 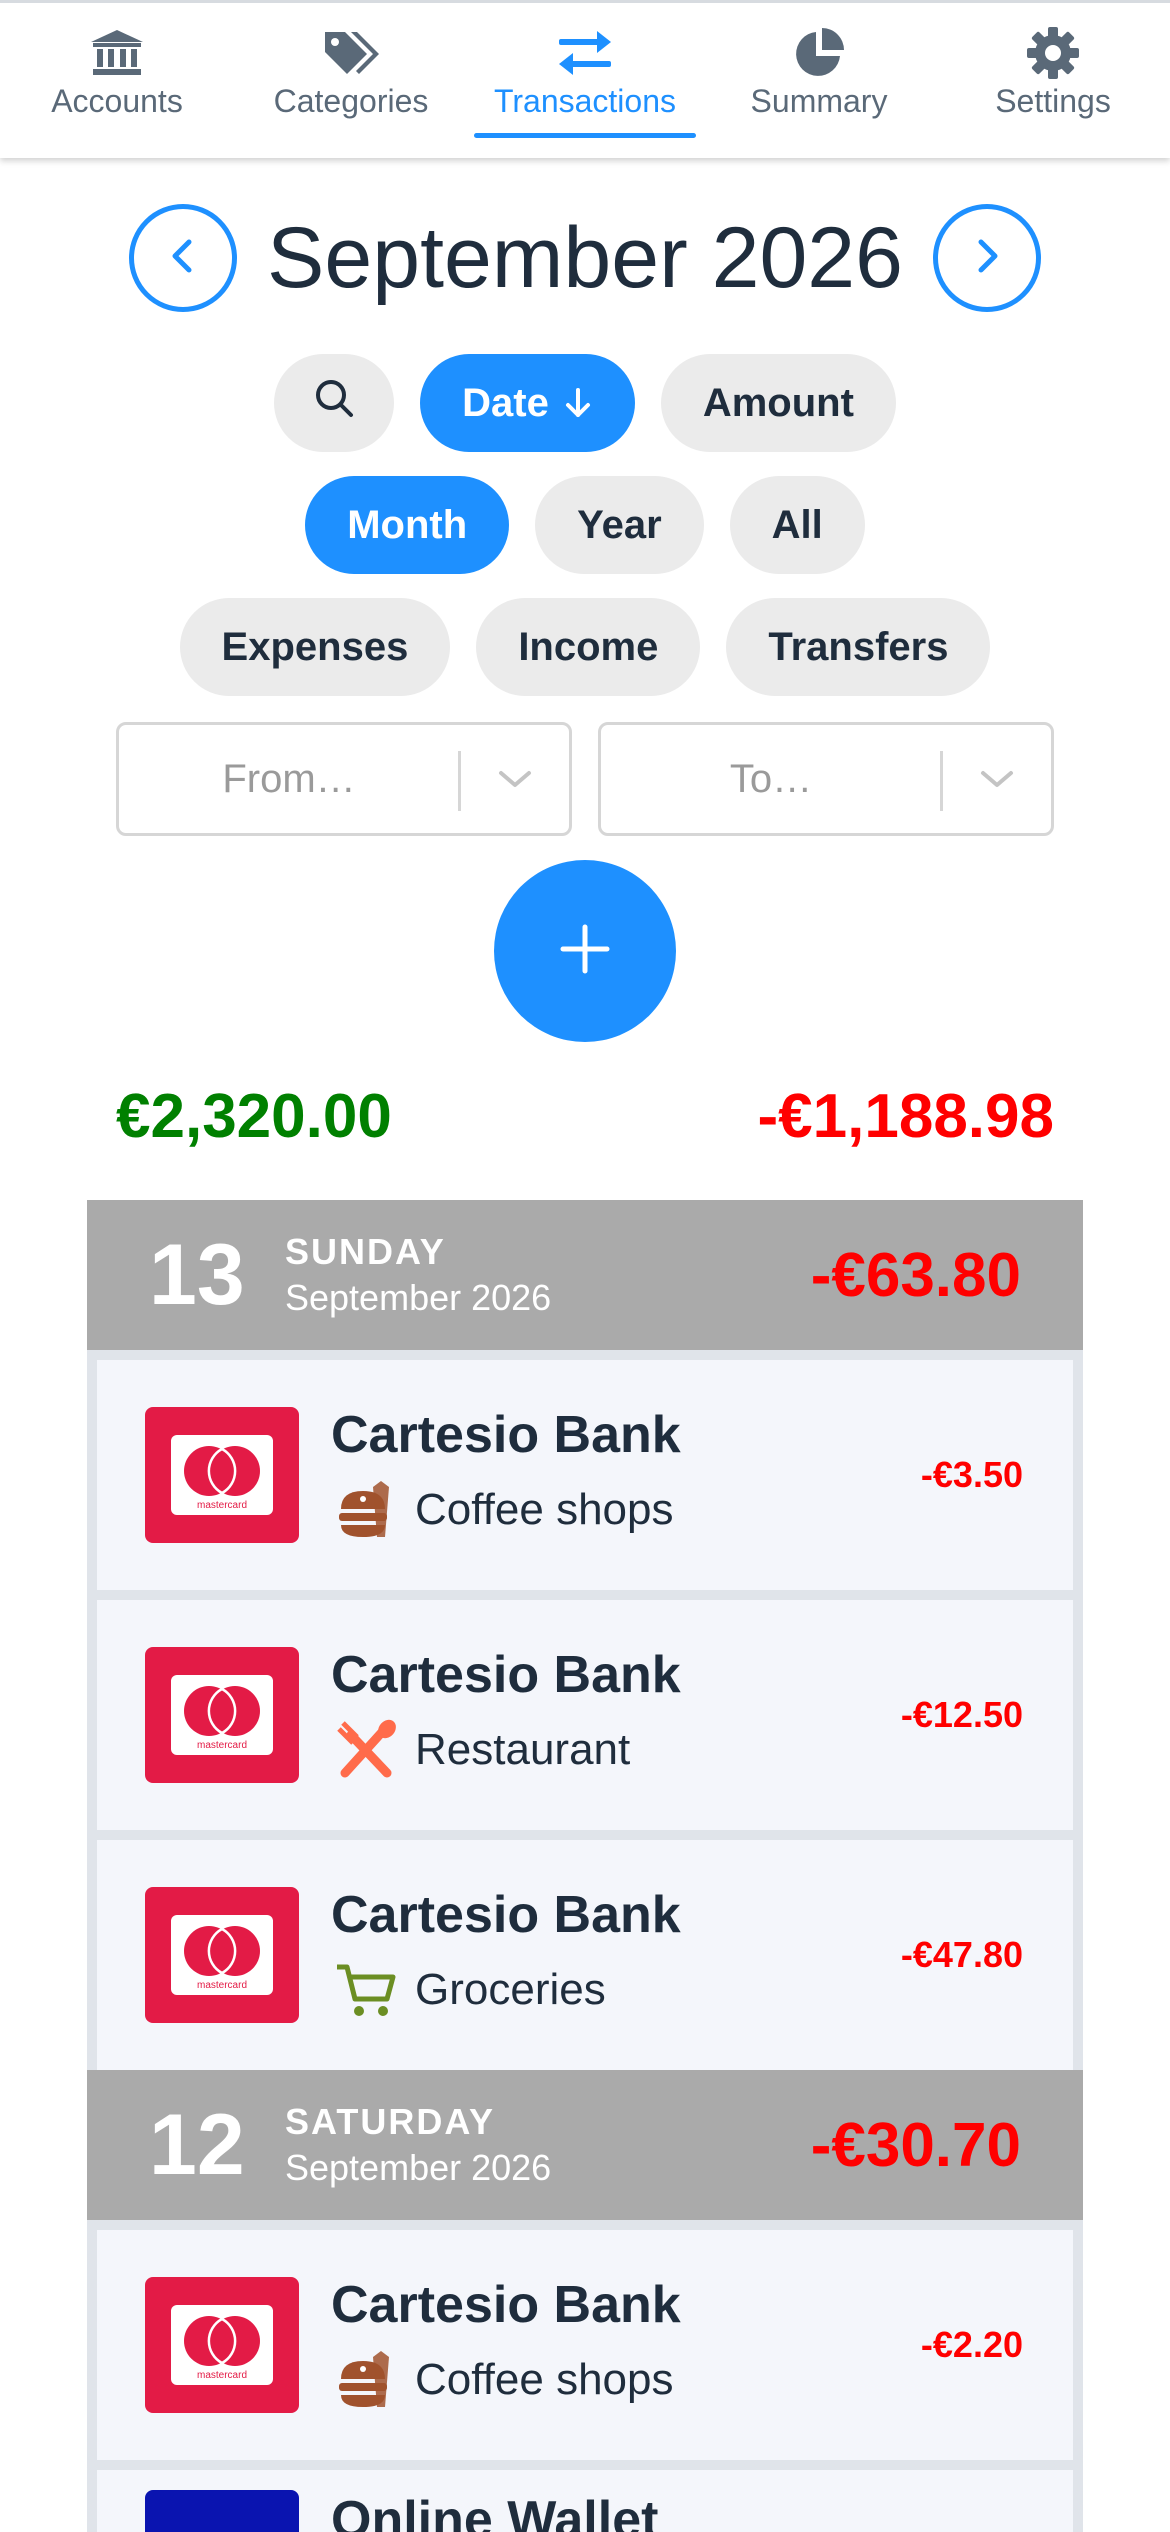 I want to click on filter-income-button: Income, so click(x=588, y=647).